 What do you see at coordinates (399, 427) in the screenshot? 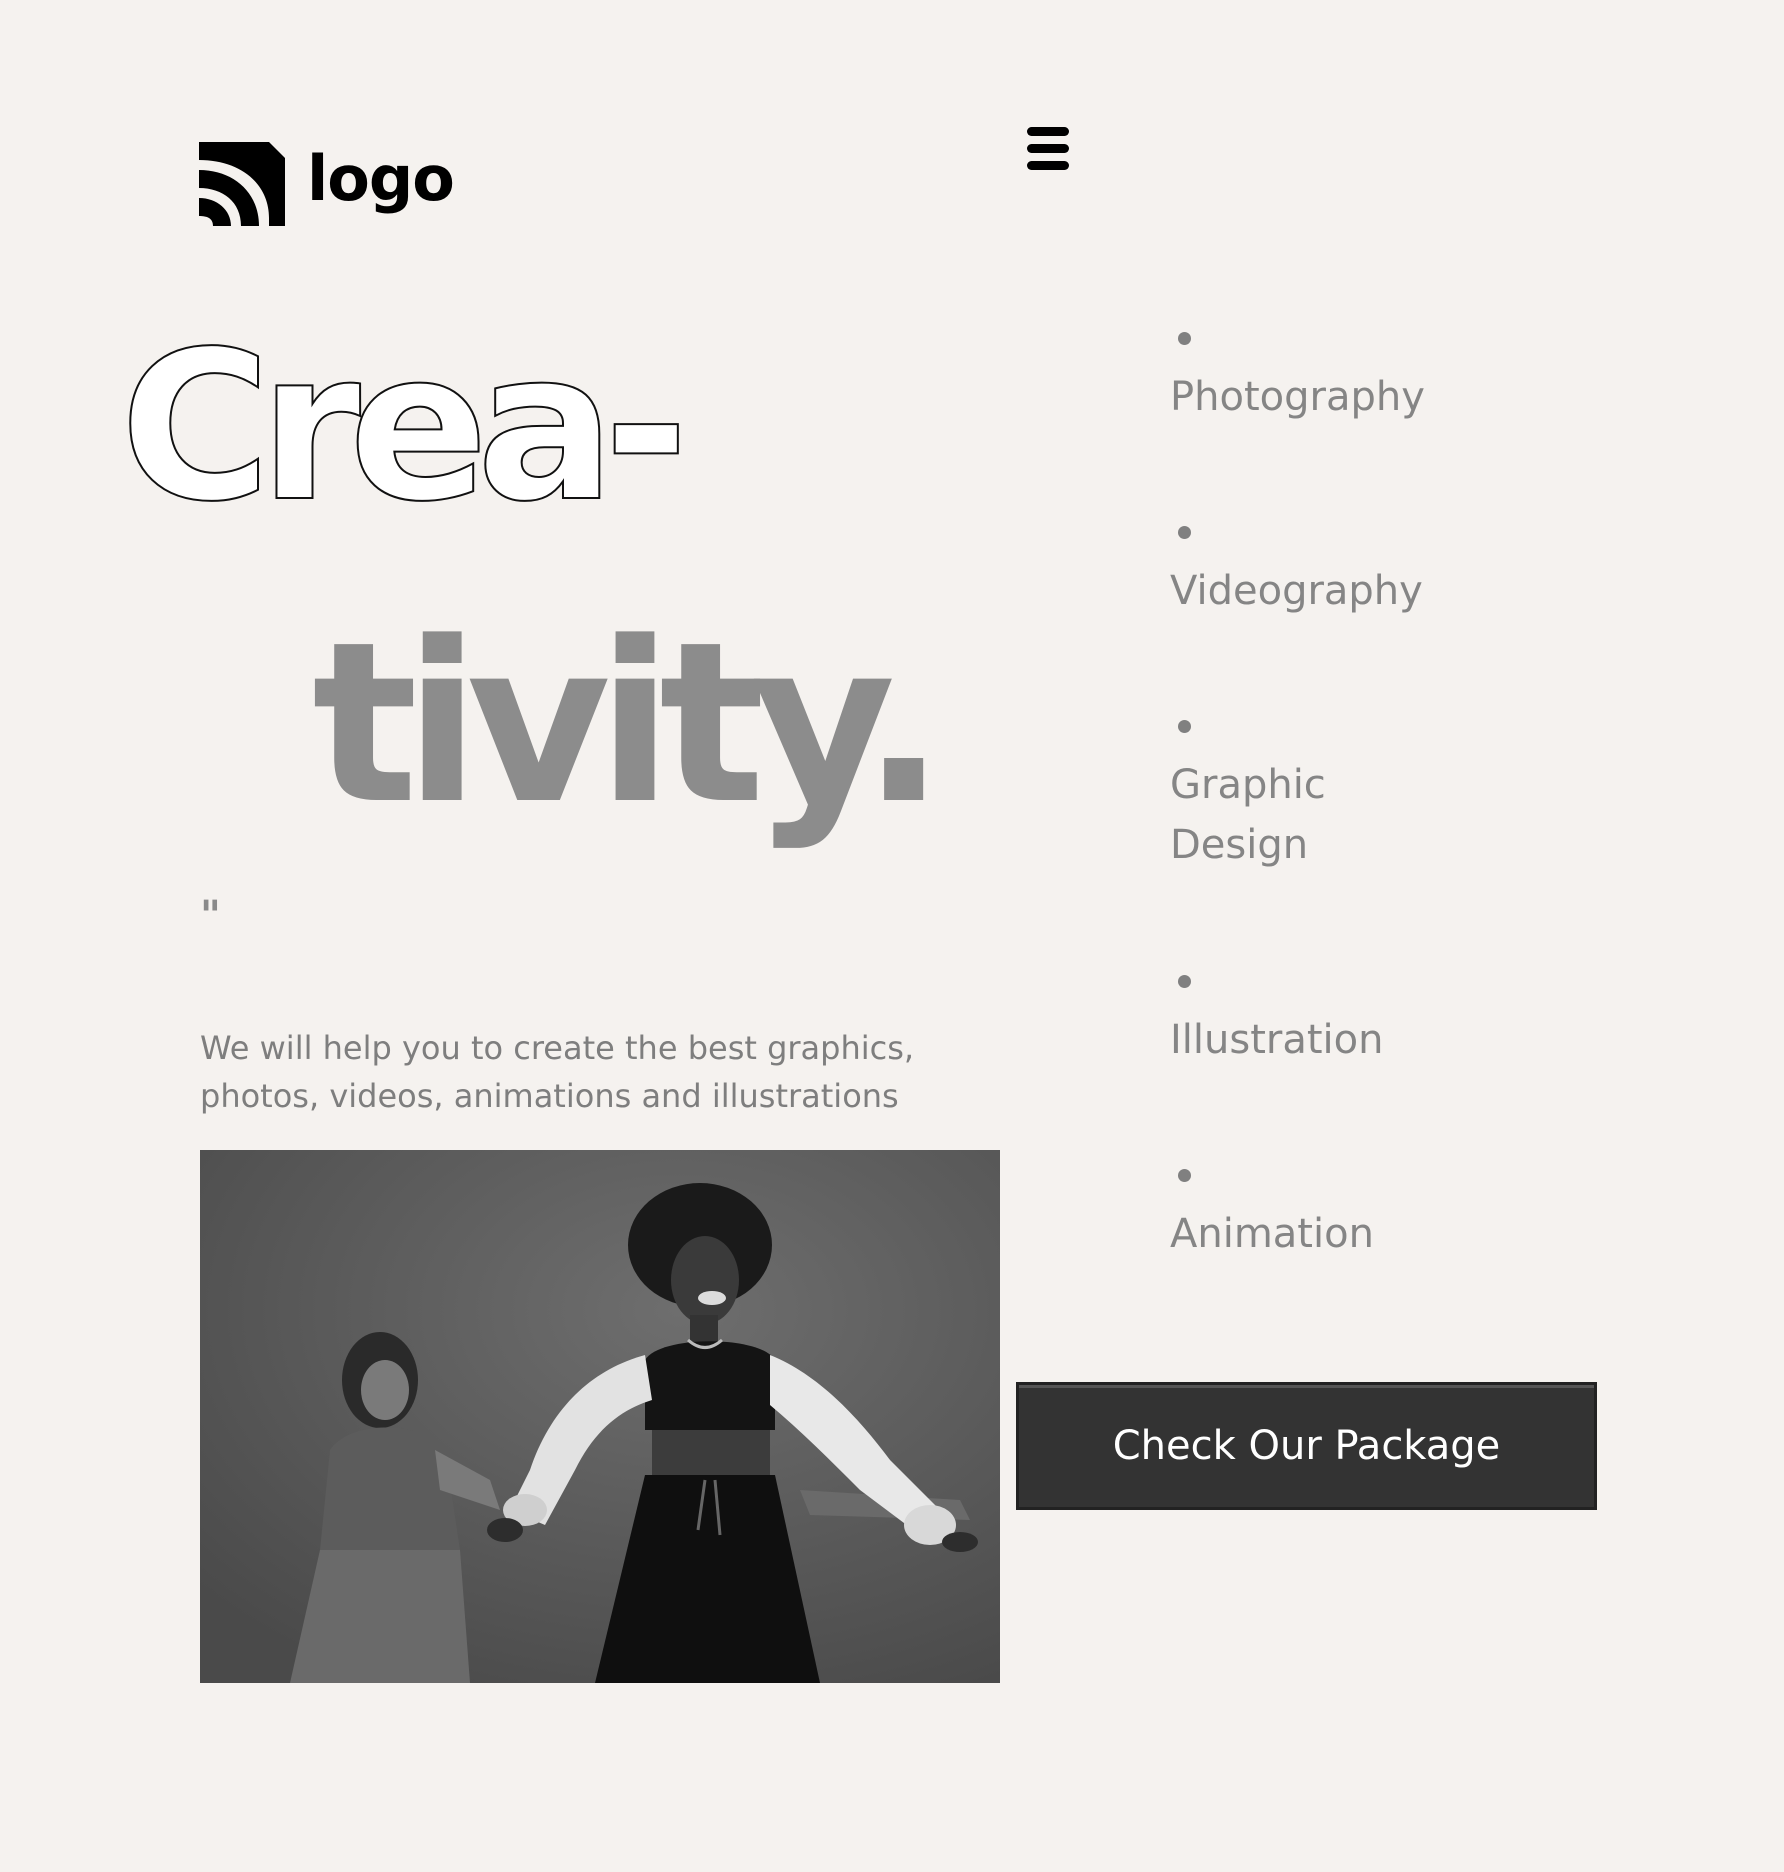
I see `headline-line-1-text: Crea-` at bounding box center [399, 427].